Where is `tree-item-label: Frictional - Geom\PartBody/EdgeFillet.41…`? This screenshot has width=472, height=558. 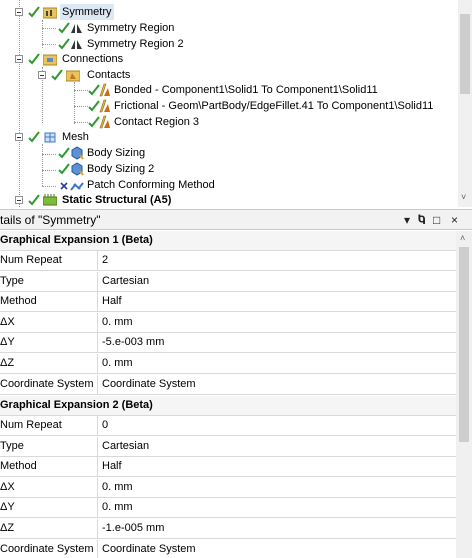 tree-item-label: Frictional - Geom\PartBody/EdgeFillet.41… is located at coordinates (274, 106).